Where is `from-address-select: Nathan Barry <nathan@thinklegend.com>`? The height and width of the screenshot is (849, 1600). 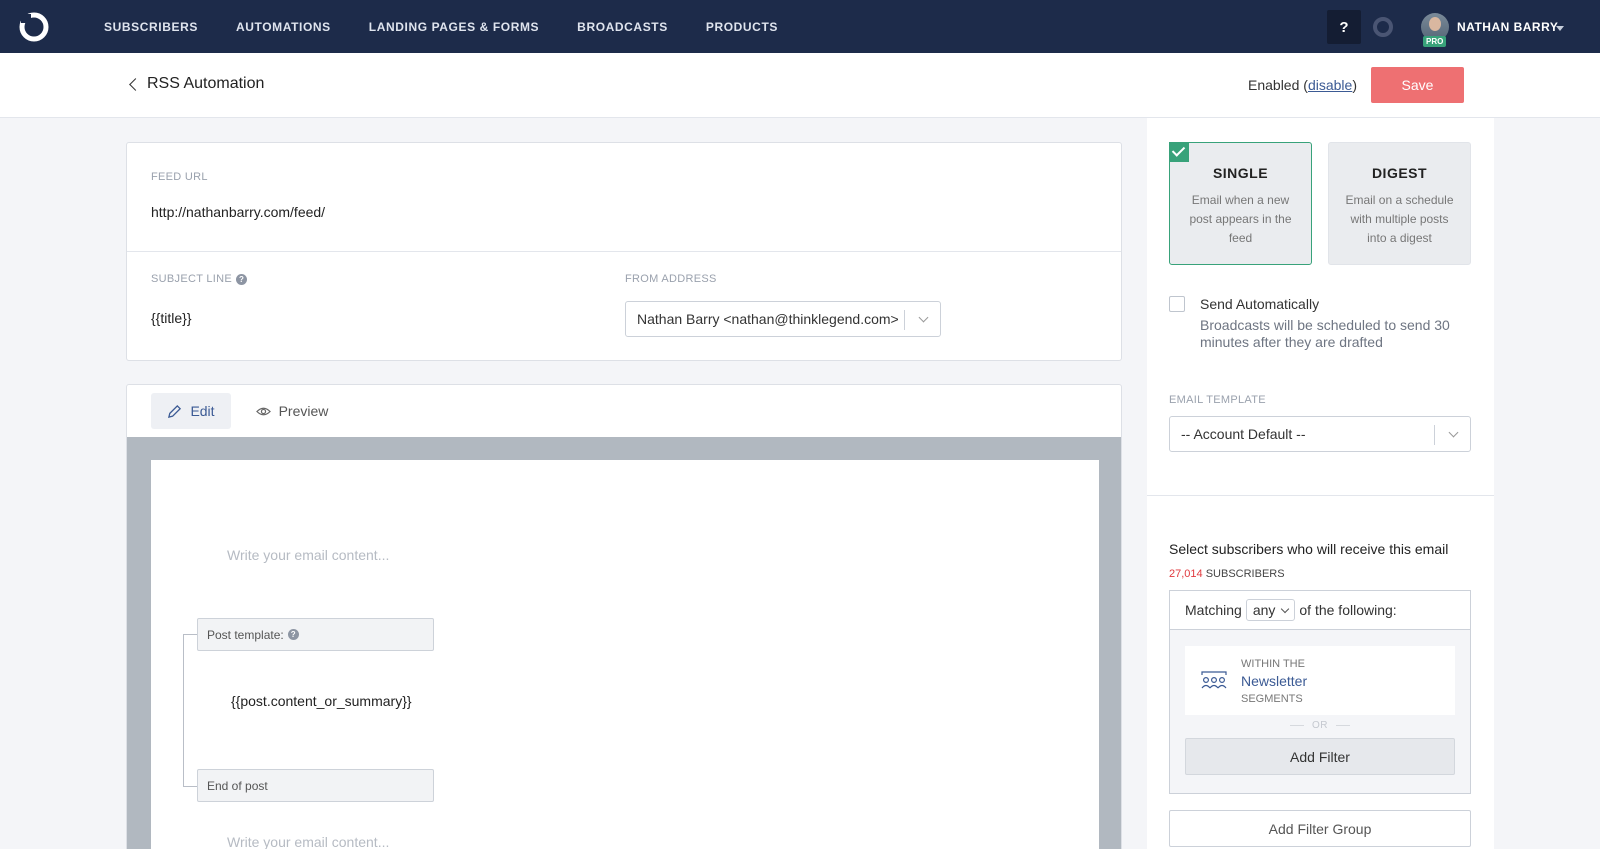 from-address-select: Nathan Barry <nathan@thinklegend.com> is located at coordinates (783, 319).